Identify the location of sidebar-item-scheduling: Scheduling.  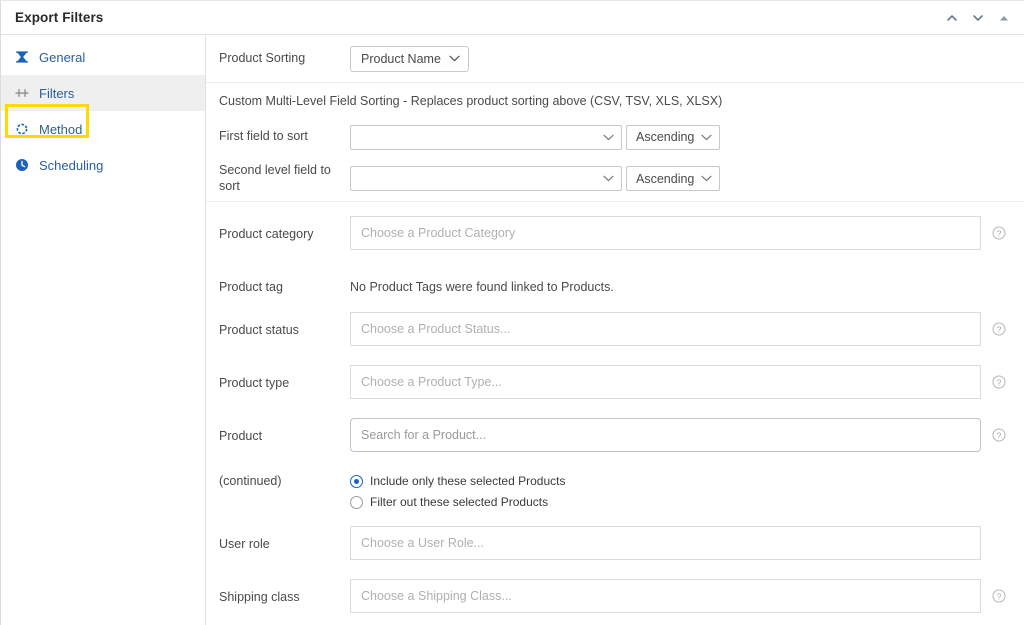
(103, 165).